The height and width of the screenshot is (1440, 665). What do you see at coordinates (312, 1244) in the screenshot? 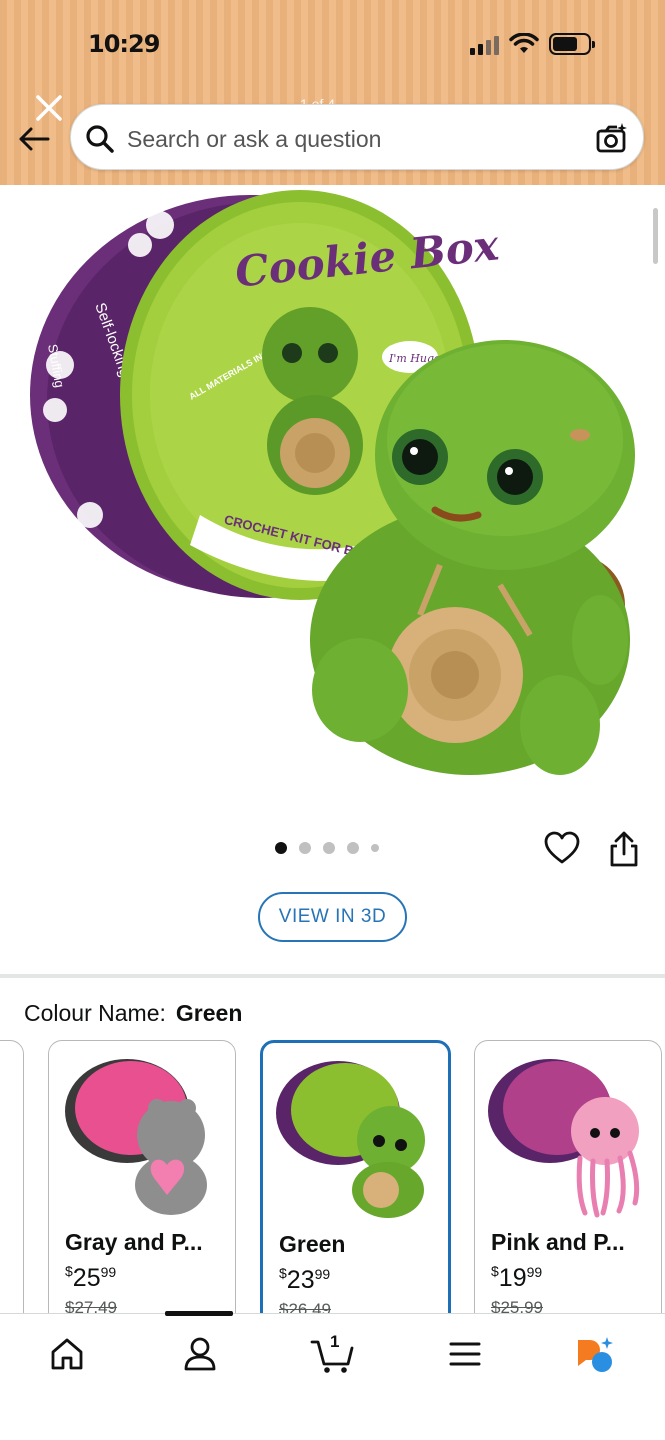
I see `variant-name: Green` at bounding box center [312, 1244].